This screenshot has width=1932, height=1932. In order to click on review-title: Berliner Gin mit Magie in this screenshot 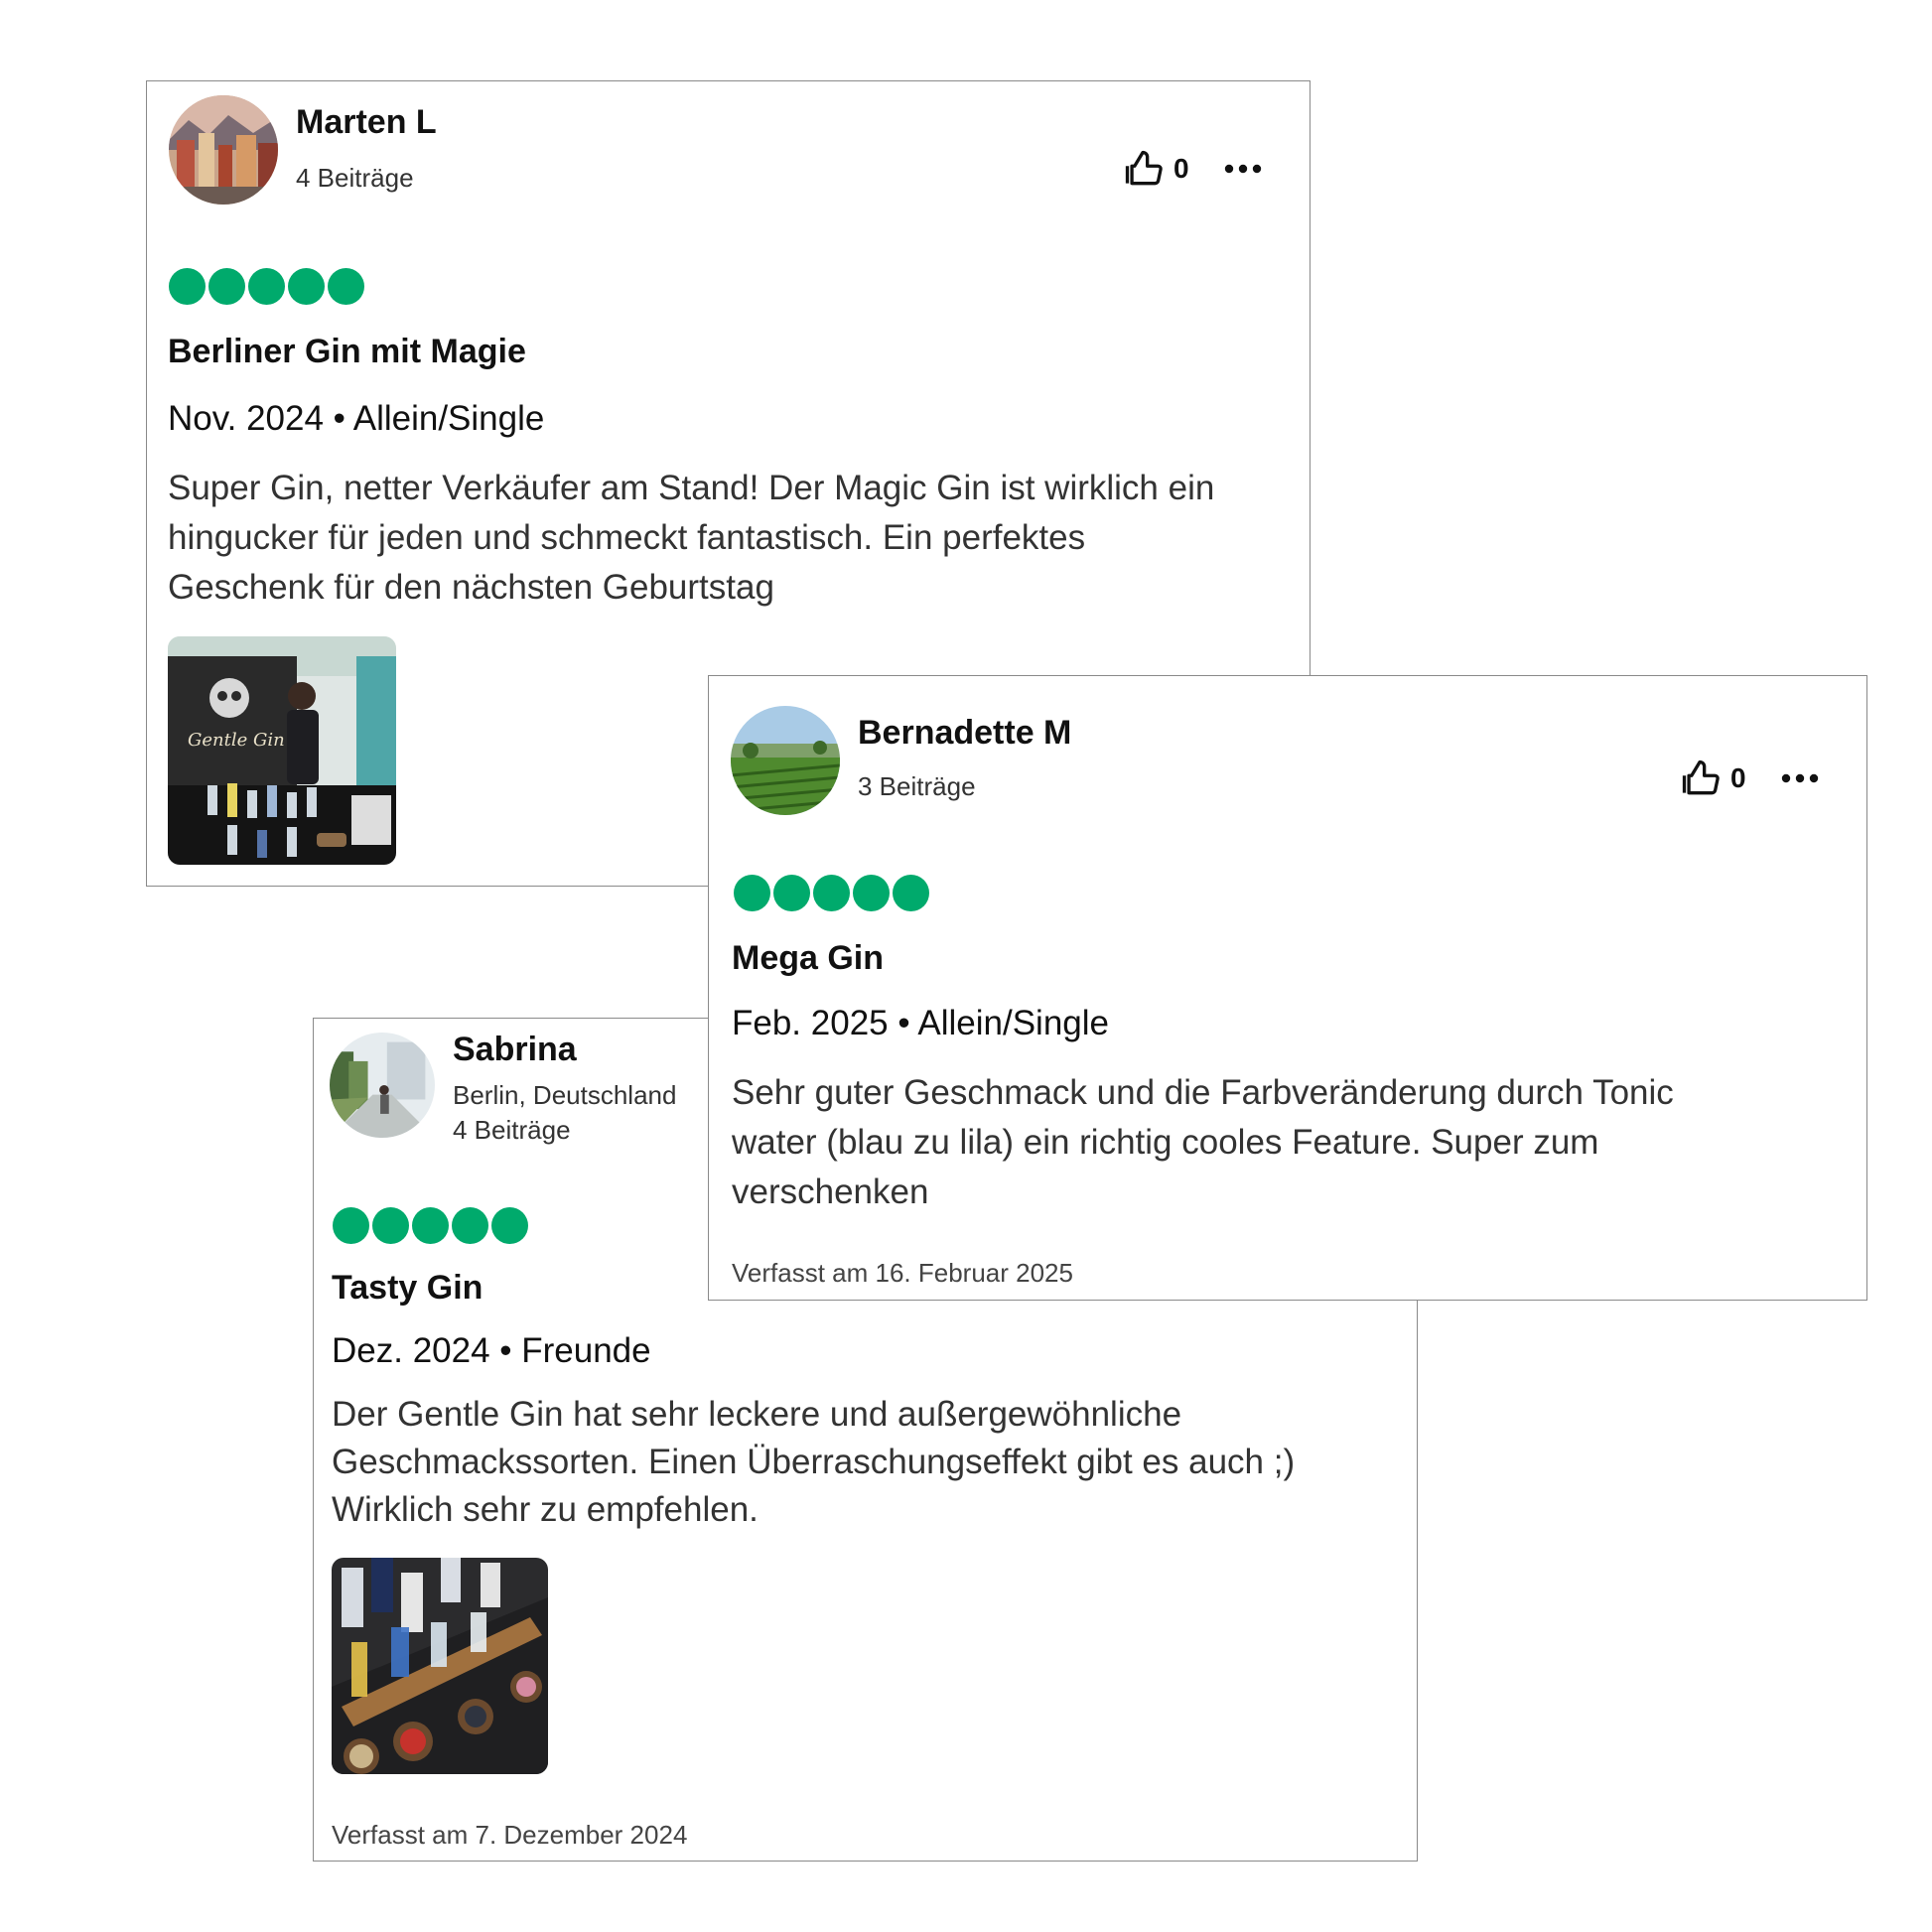, I will do `click(347, 352)`.